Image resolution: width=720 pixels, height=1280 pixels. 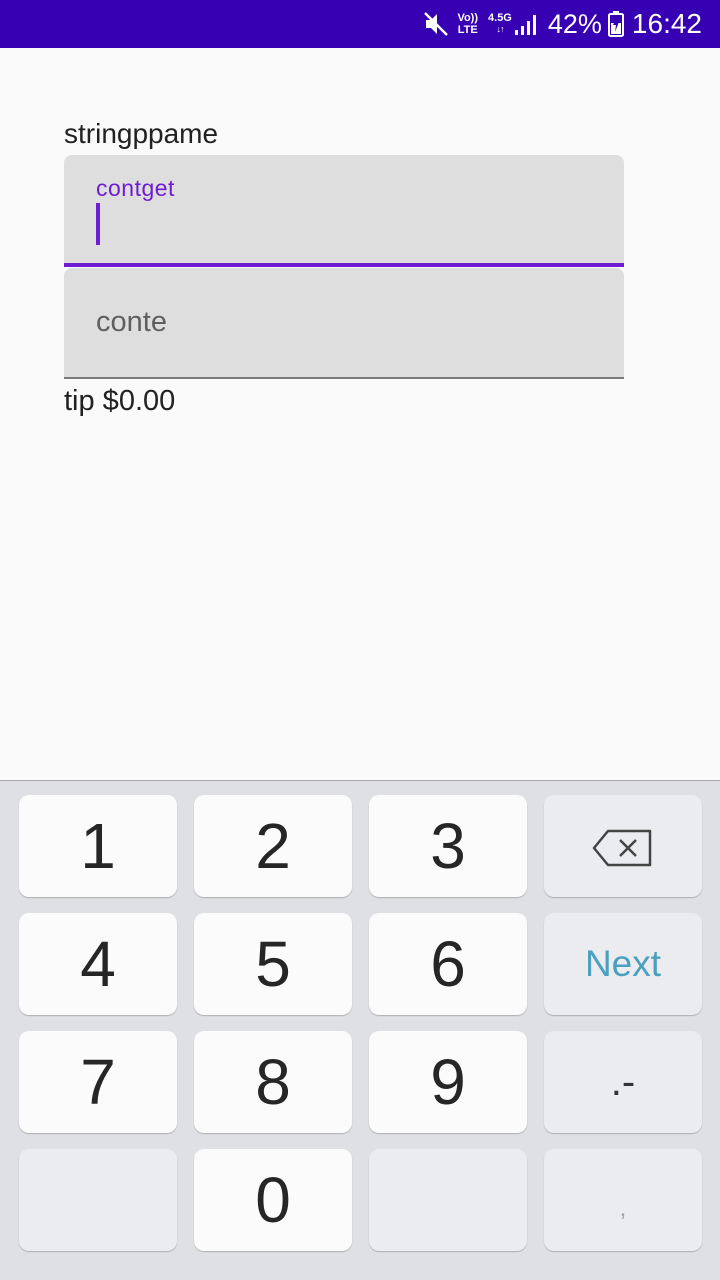 What do you see at coordinates (500, 29) in the screenshot?
I see `network-arrows-icon: ↓↑` at bounding box center [500, 29].